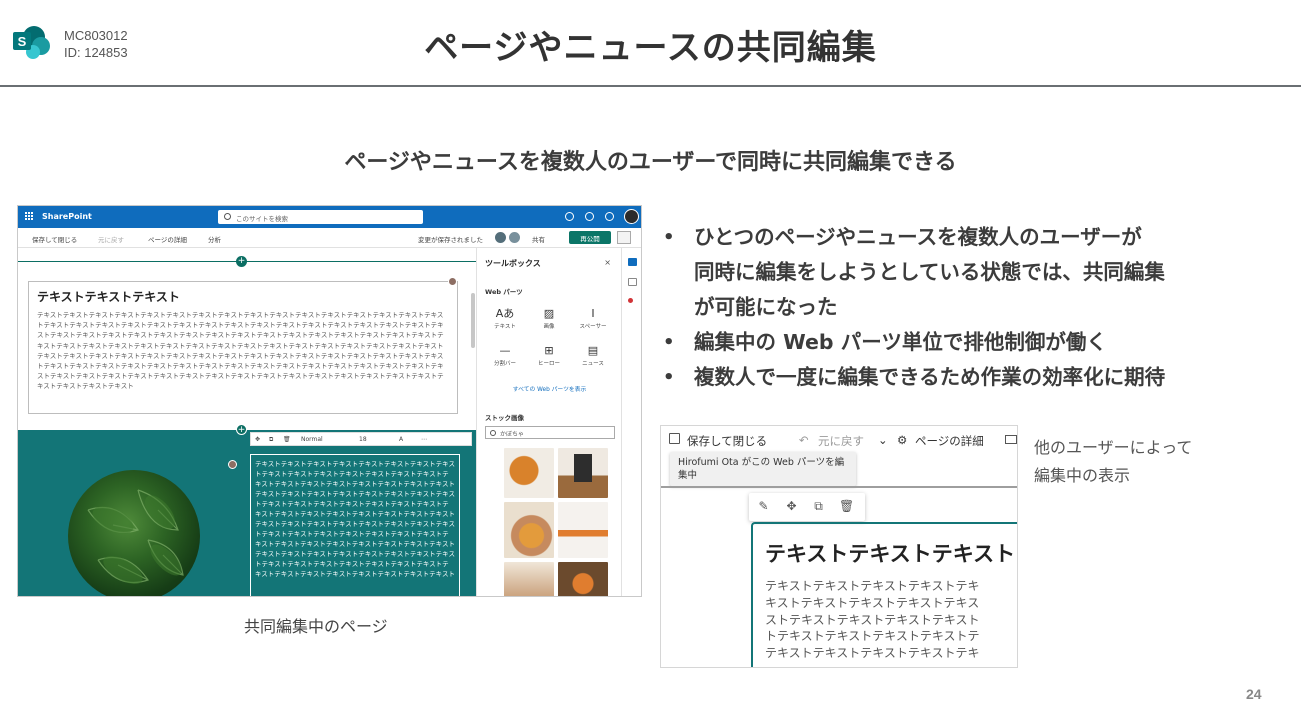 This screenshot has height=726, width=1301. I want to click on stock-search-value: かぼちゃ, so click(512, 434).